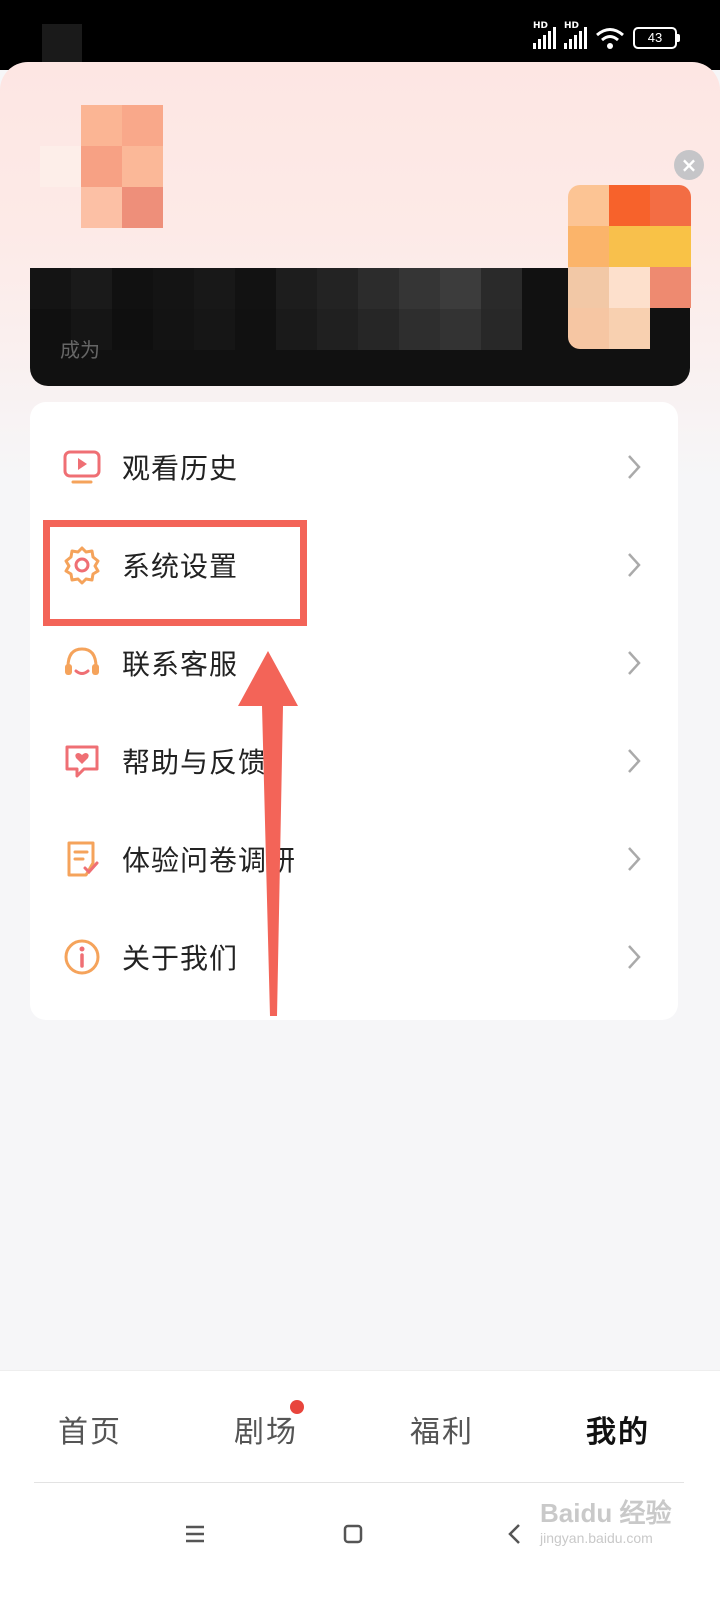 The width and height of the screenshot is (720, 1600). I want to click on tab-home: 首页, so click(90, 1429).